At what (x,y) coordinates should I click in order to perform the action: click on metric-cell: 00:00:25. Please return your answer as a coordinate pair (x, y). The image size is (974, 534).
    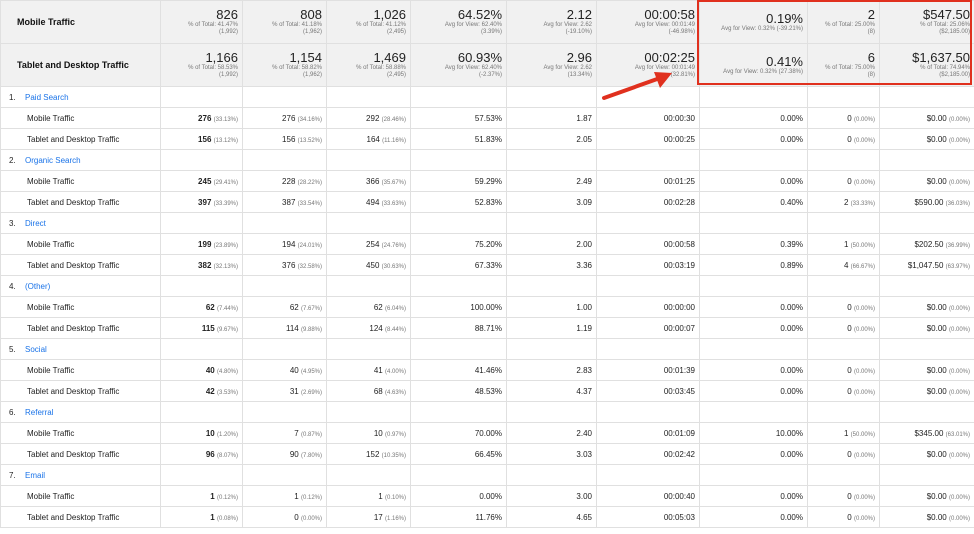
    Looking at the image, I should click on (648, 139).